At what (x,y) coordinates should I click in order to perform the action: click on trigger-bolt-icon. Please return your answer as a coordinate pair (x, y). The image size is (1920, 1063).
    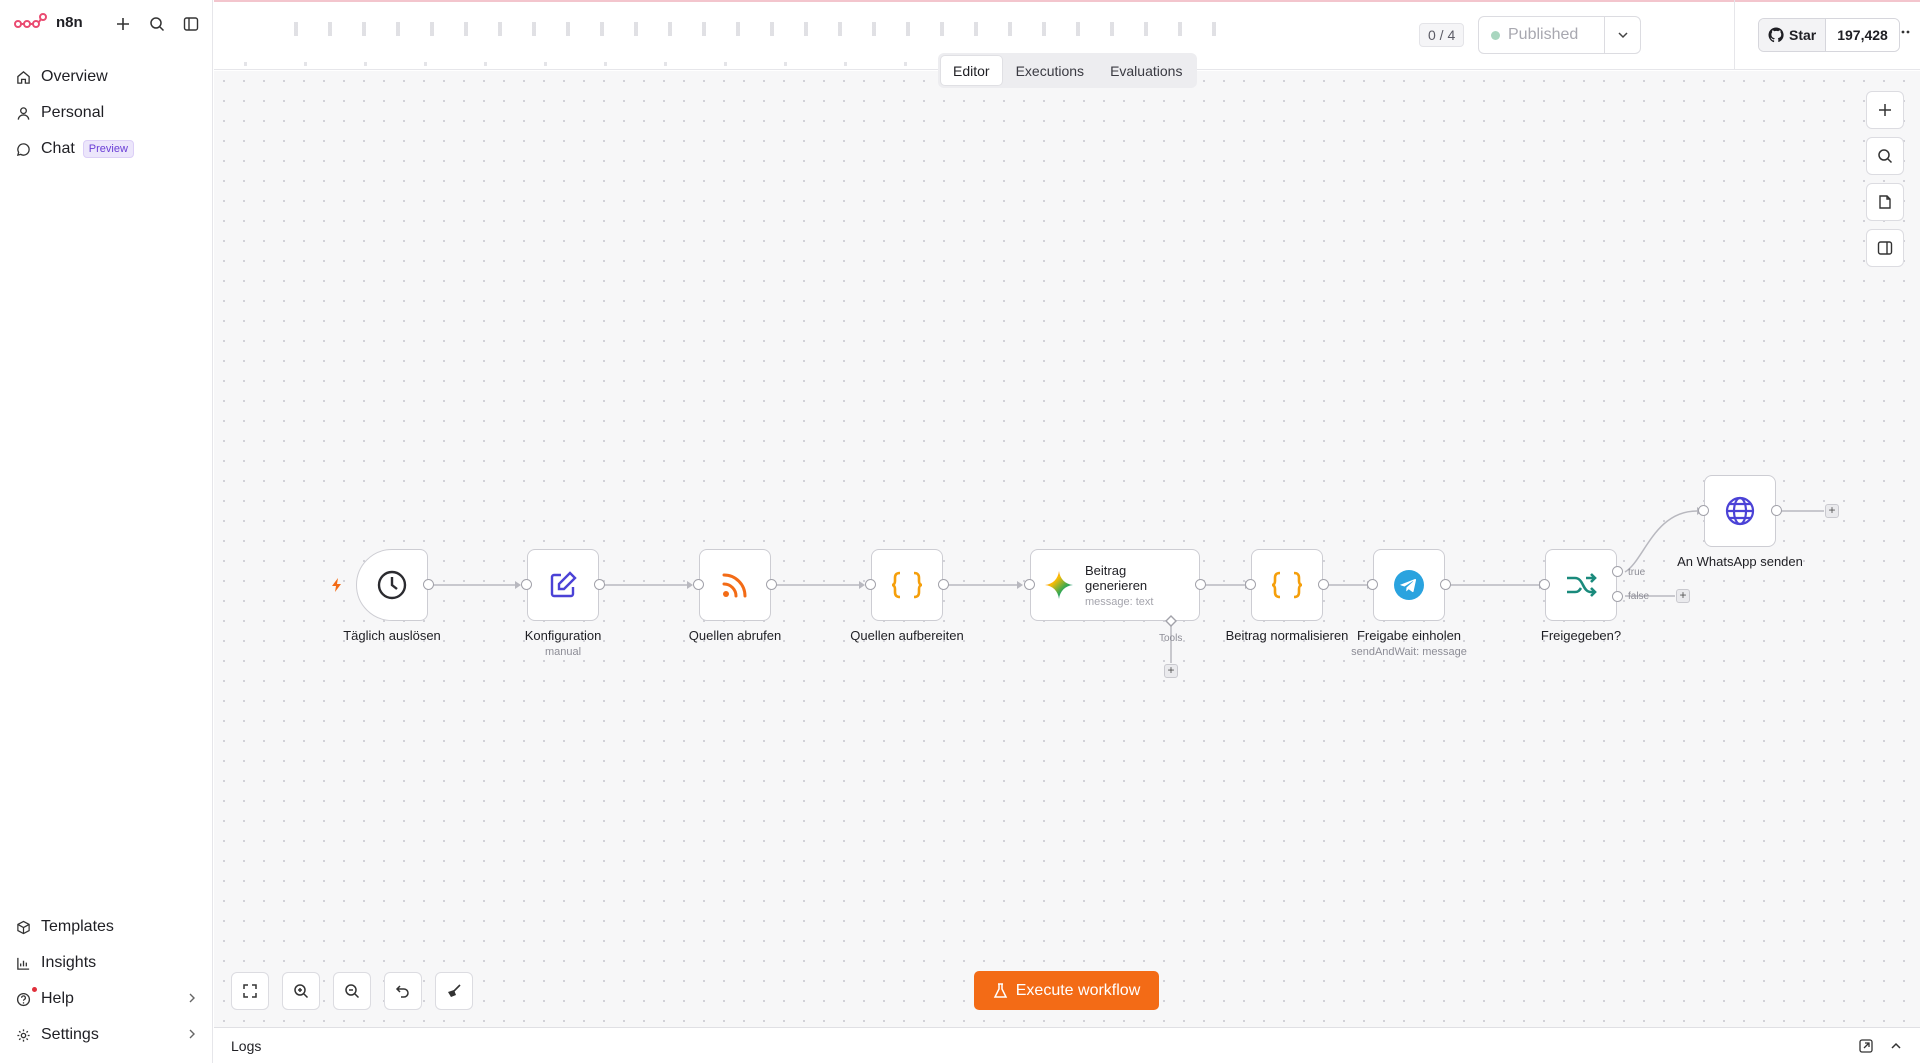
    Looking at the image, I should click on (336, 585).